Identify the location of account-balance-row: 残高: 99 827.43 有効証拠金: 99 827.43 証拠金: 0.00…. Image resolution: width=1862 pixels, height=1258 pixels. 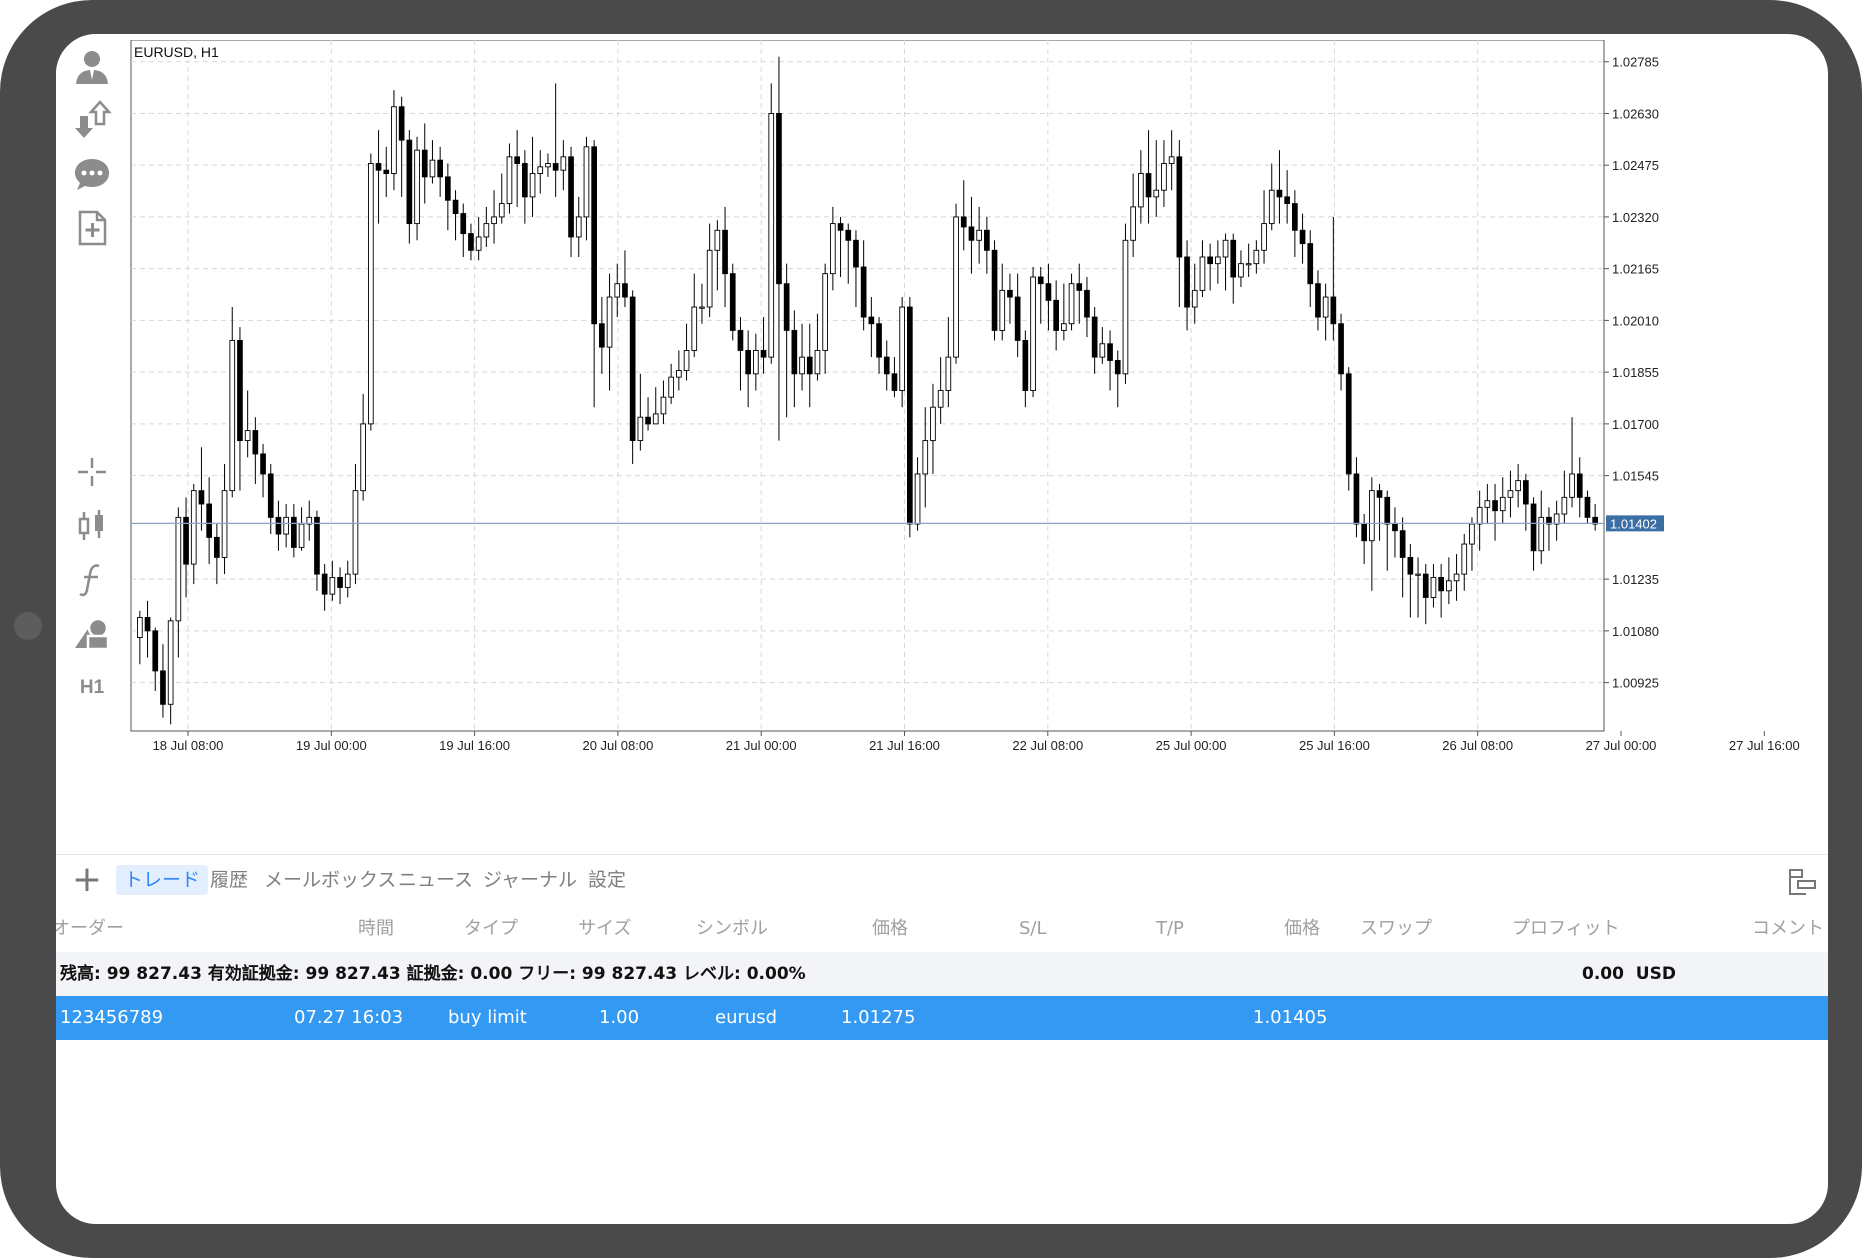
(942, 974).